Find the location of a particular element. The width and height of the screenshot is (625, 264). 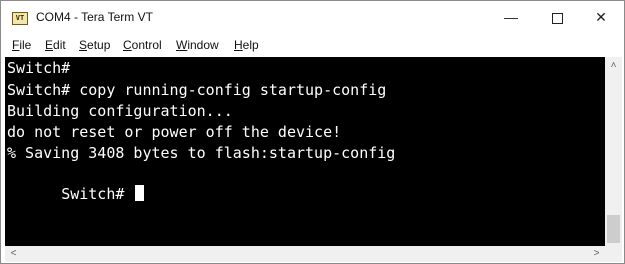

scroll-right-arrow-icon: > is located at coordinates (596, 254).